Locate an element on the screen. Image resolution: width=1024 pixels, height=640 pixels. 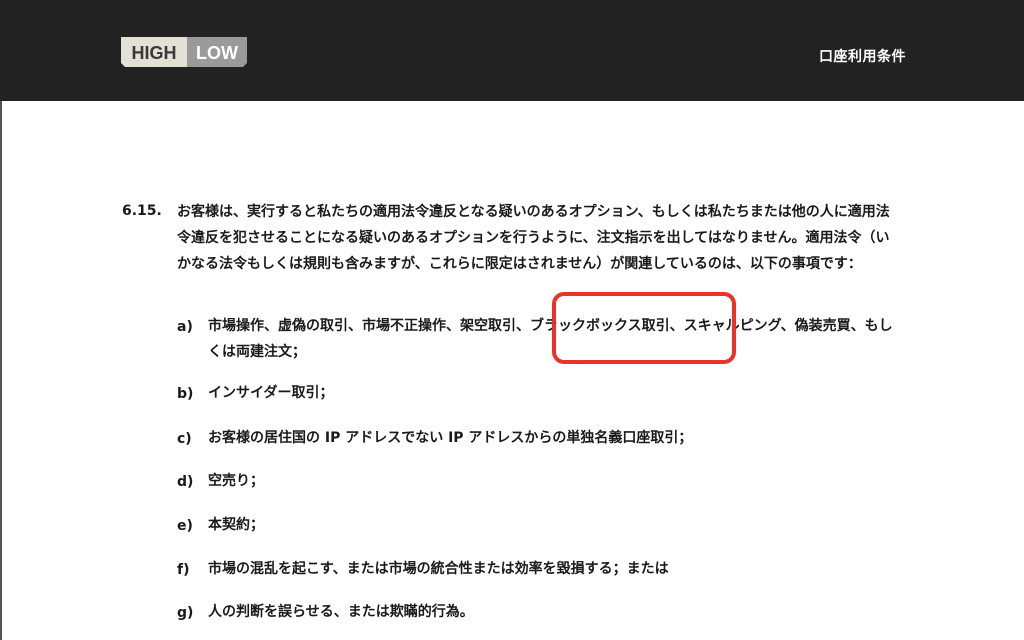
item-f-text: 市場の混乱を起こす、または市場の統合性または効率を毀損する；または is located at coordinates (438, 569).